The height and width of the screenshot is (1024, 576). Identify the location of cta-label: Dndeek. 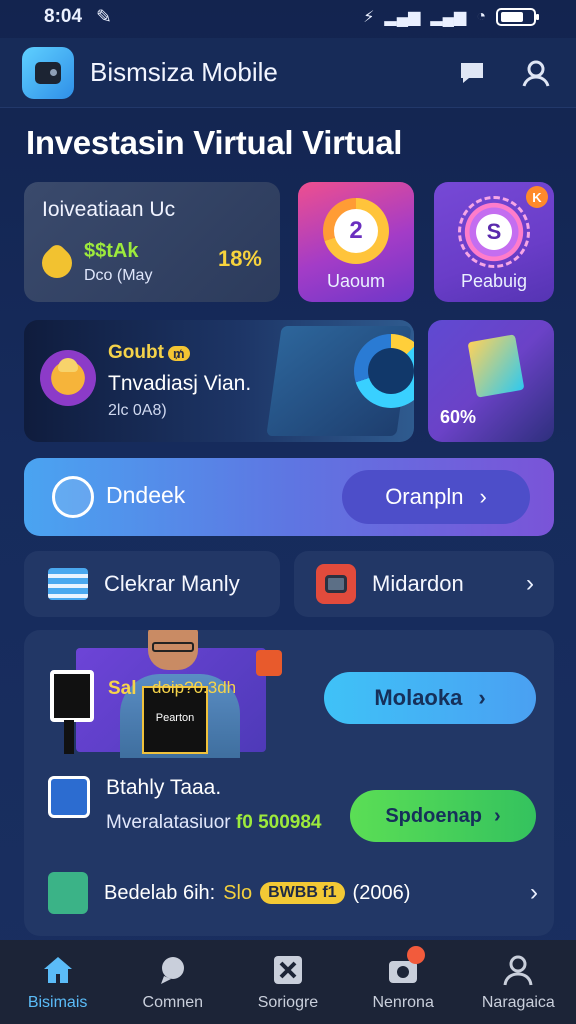
(146, 495).